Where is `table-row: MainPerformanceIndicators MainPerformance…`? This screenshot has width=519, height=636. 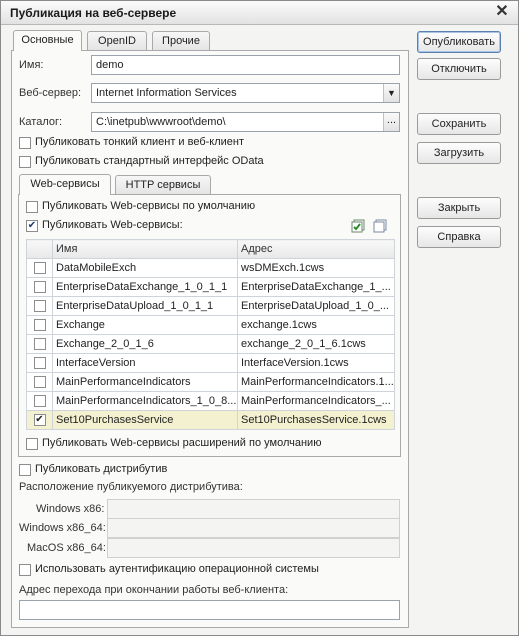
table-row: MainPerformanceIndicators MainPerformance… is located at coordinates (210, 382).